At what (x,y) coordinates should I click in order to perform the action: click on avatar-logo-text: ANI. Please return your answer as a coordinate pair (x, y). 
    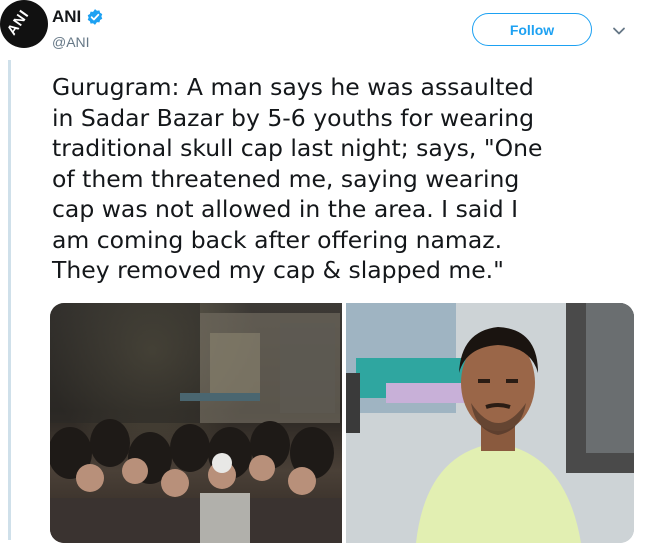
    Looking at the image, I should click on (17, 22).